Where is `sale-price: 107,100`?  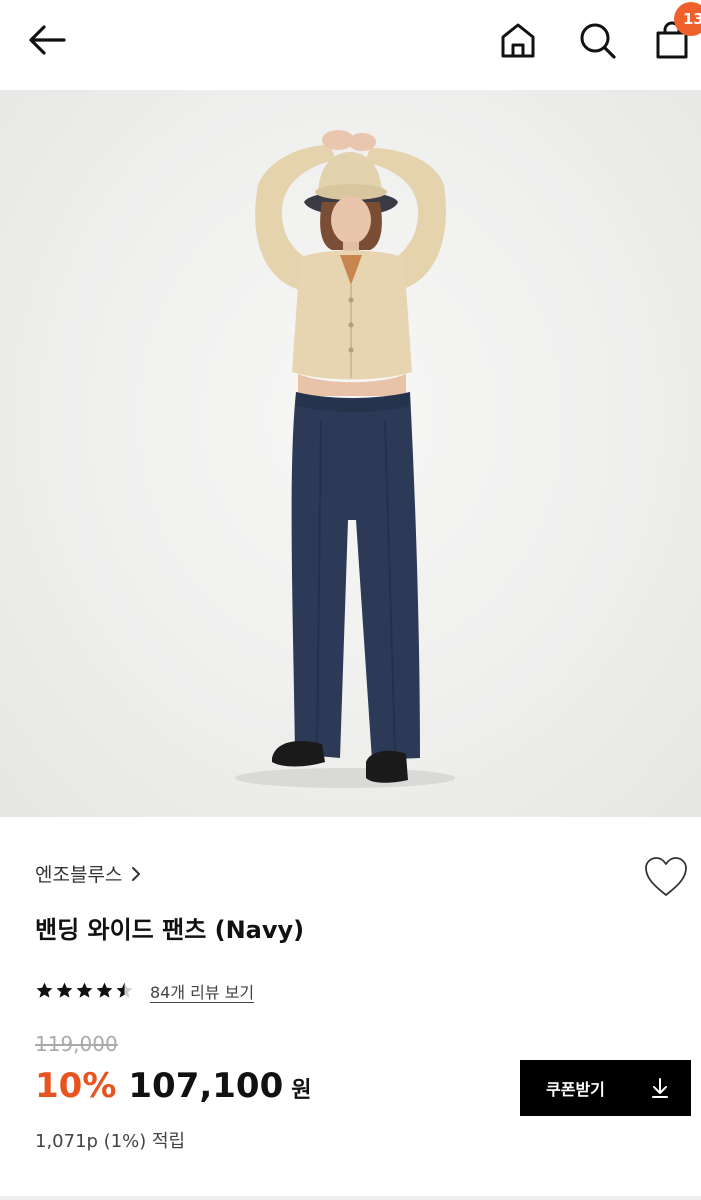 sale-price: 107,100 is located at coordinates (206, 1086).